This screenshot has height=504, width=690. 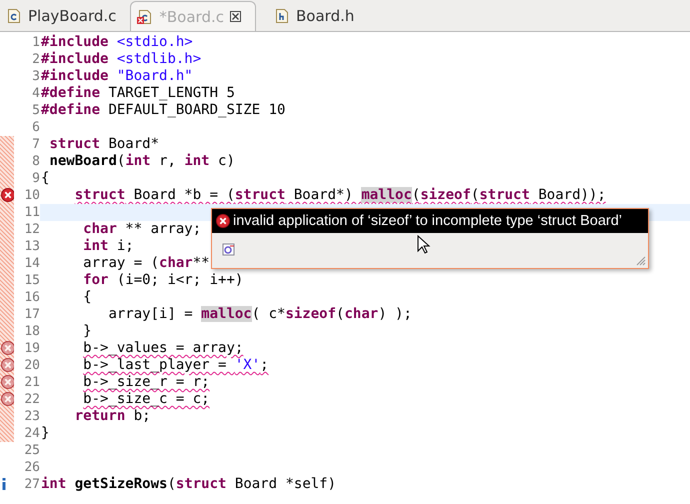 I want to click on line-number: 22, so click(x=32, y=399).